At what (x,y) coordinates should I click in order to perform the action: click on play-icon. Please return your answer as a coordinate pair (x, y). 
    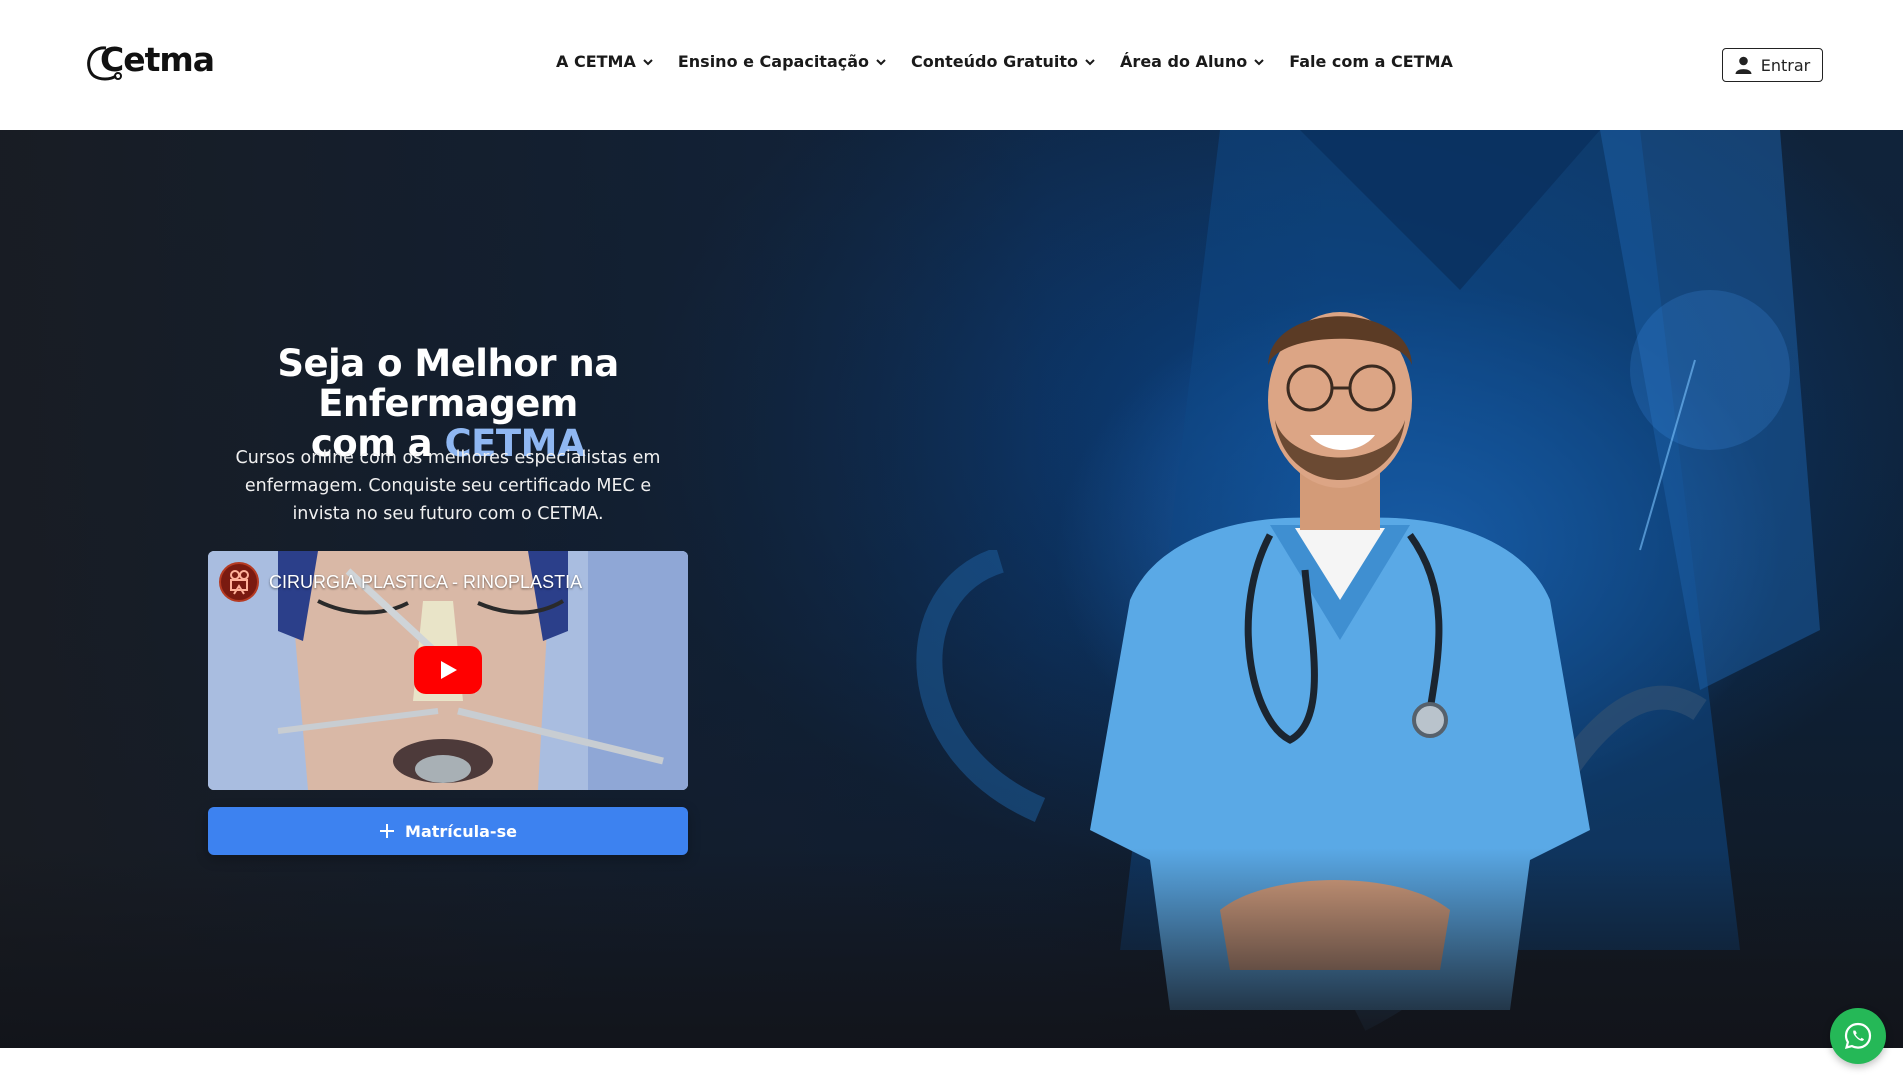
    Looking at the image, I should click on (449, 670).